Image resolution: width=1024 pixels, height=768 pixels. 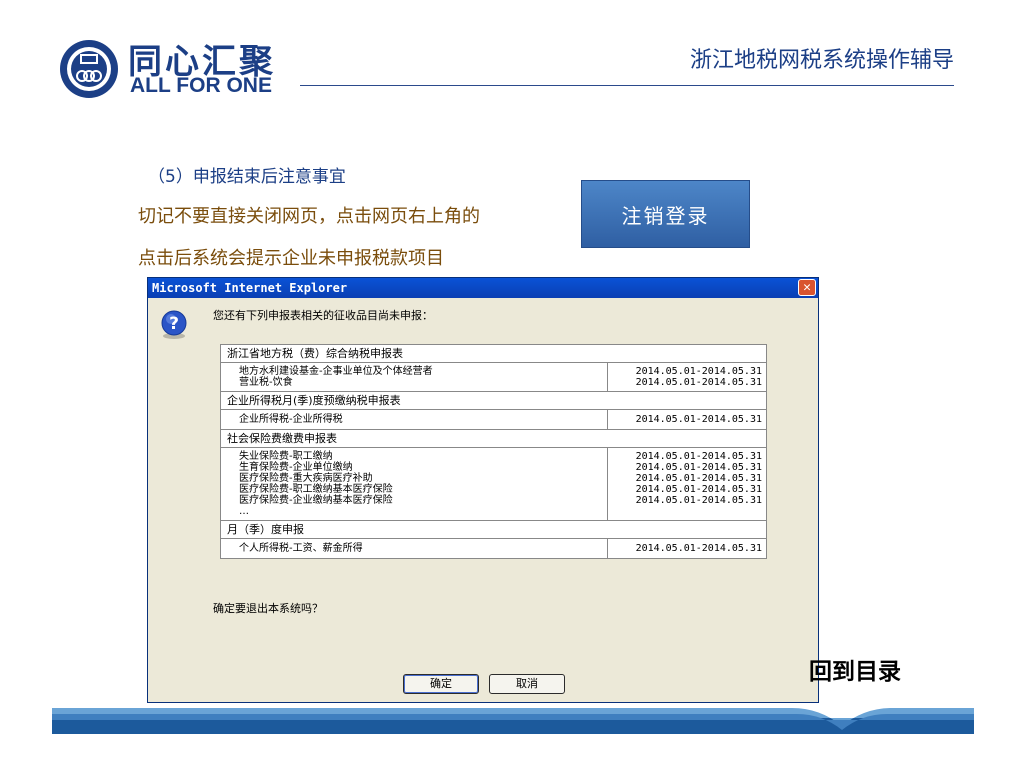 What do you see at coordinates (665, 214) in the screenshot?
I see `logout-button-image: 注销登录` at bounding box center [665, 214].